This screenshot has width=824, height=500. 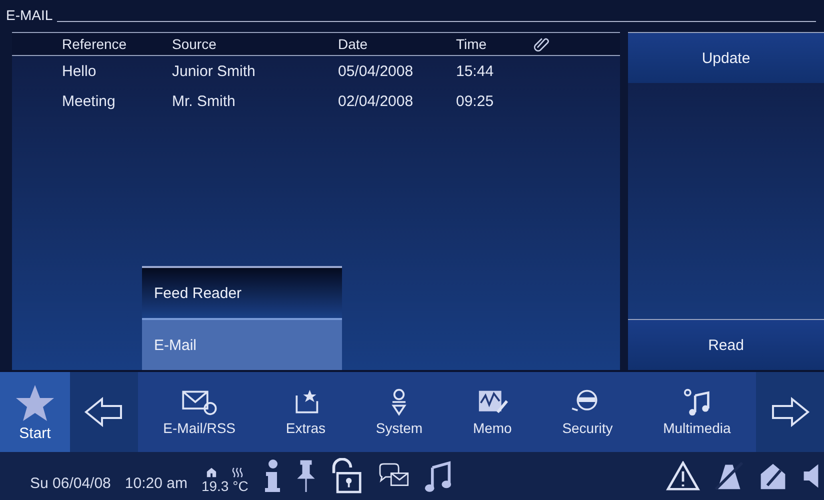 What do you see at coordinates (237, 472) in the screenshot?
I see `heat-icon` at bounding box center [237, 472].